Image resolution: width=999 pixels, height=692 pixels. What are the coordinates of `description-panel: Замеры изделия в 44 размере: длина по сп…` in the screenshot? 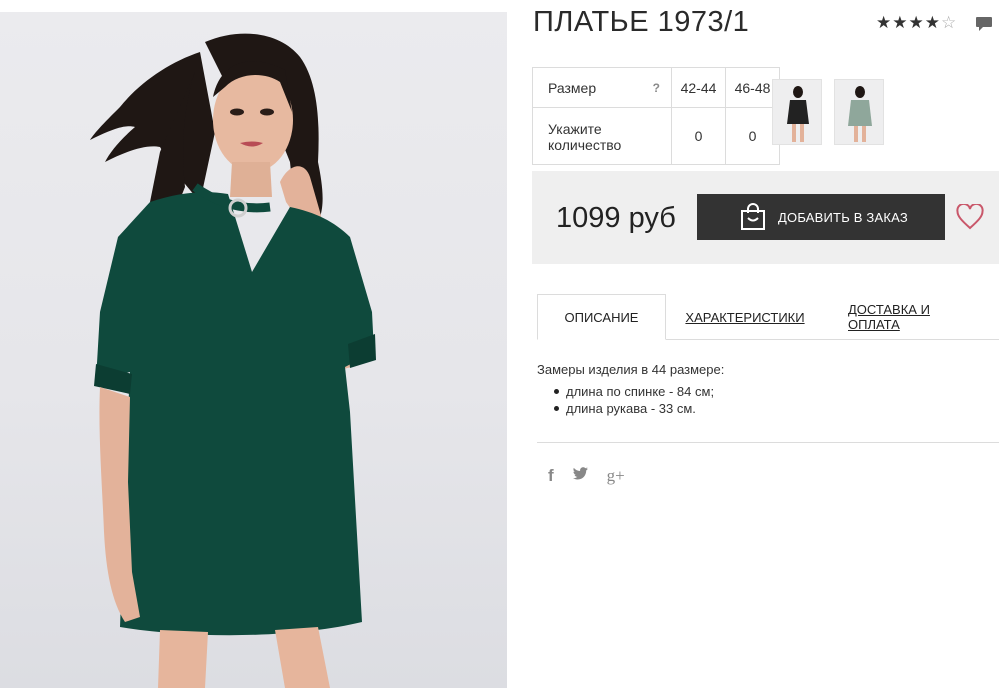 It's located at (630, 389).